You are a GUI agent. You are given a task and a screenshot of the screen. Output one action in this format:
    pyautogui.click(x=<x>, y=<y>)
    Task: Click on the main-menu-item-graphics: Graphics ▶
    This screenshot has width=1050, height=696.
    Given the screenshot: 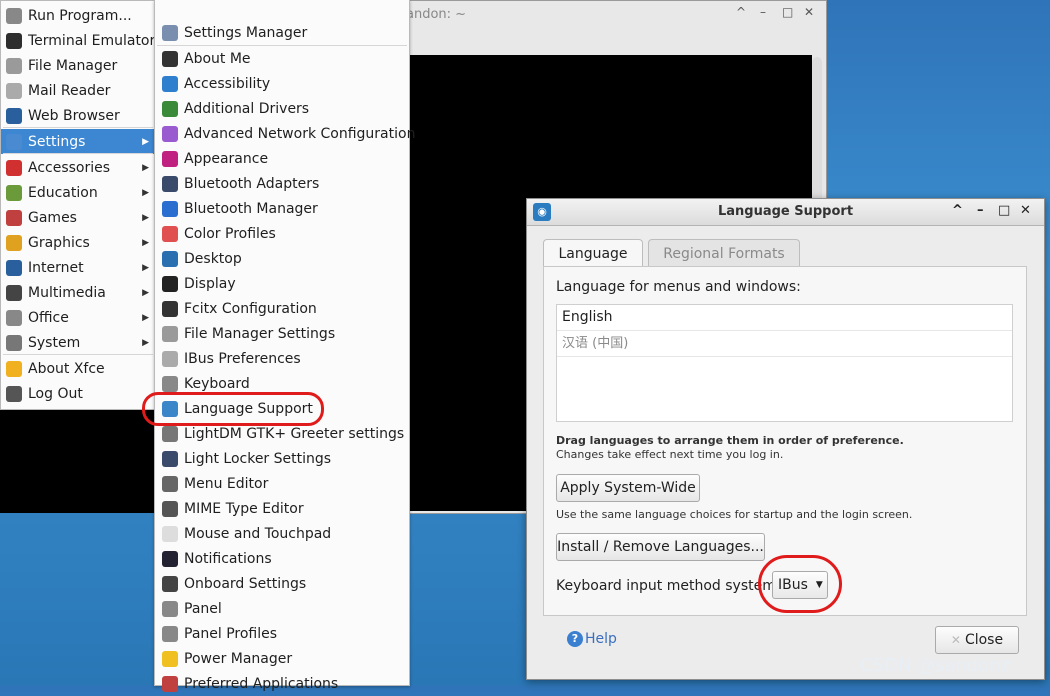 What is the action you would take?
    pyautogui.click(x=78, y=242)
    